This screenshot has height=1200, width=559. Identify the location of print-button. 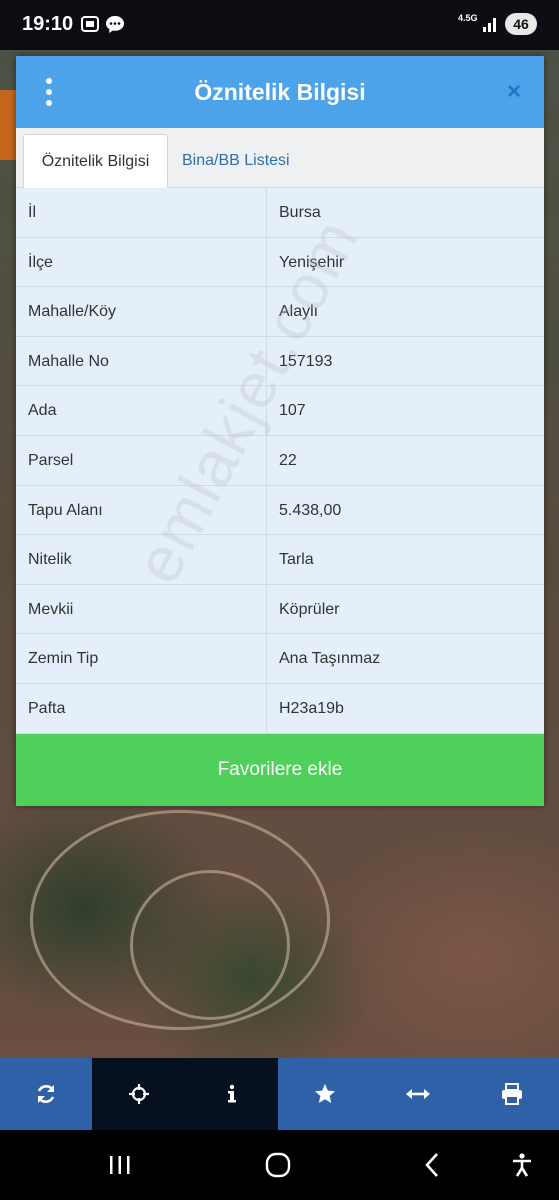
(511, 1094).